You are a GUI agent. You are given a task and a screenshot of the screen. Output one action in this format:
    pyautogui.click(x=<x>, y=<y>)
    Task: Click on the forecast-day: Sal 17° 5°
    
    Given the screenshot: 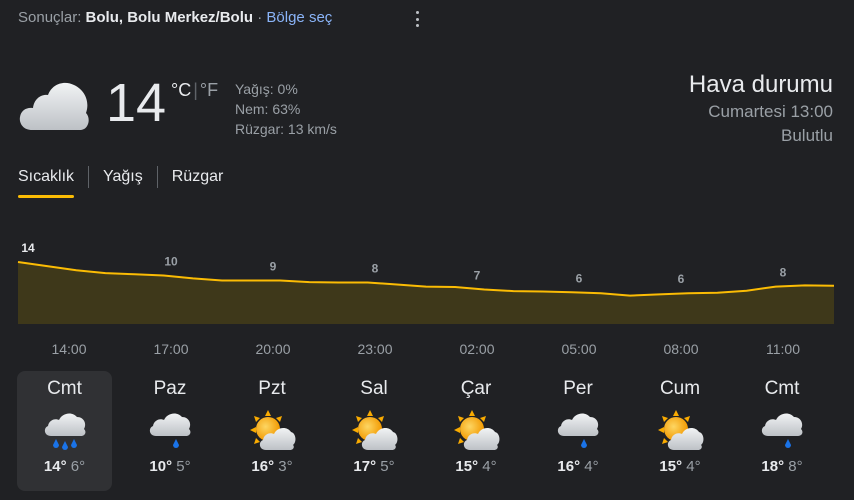 What is the action you would take?
    pyautogui.click(x=374, y=431)
    